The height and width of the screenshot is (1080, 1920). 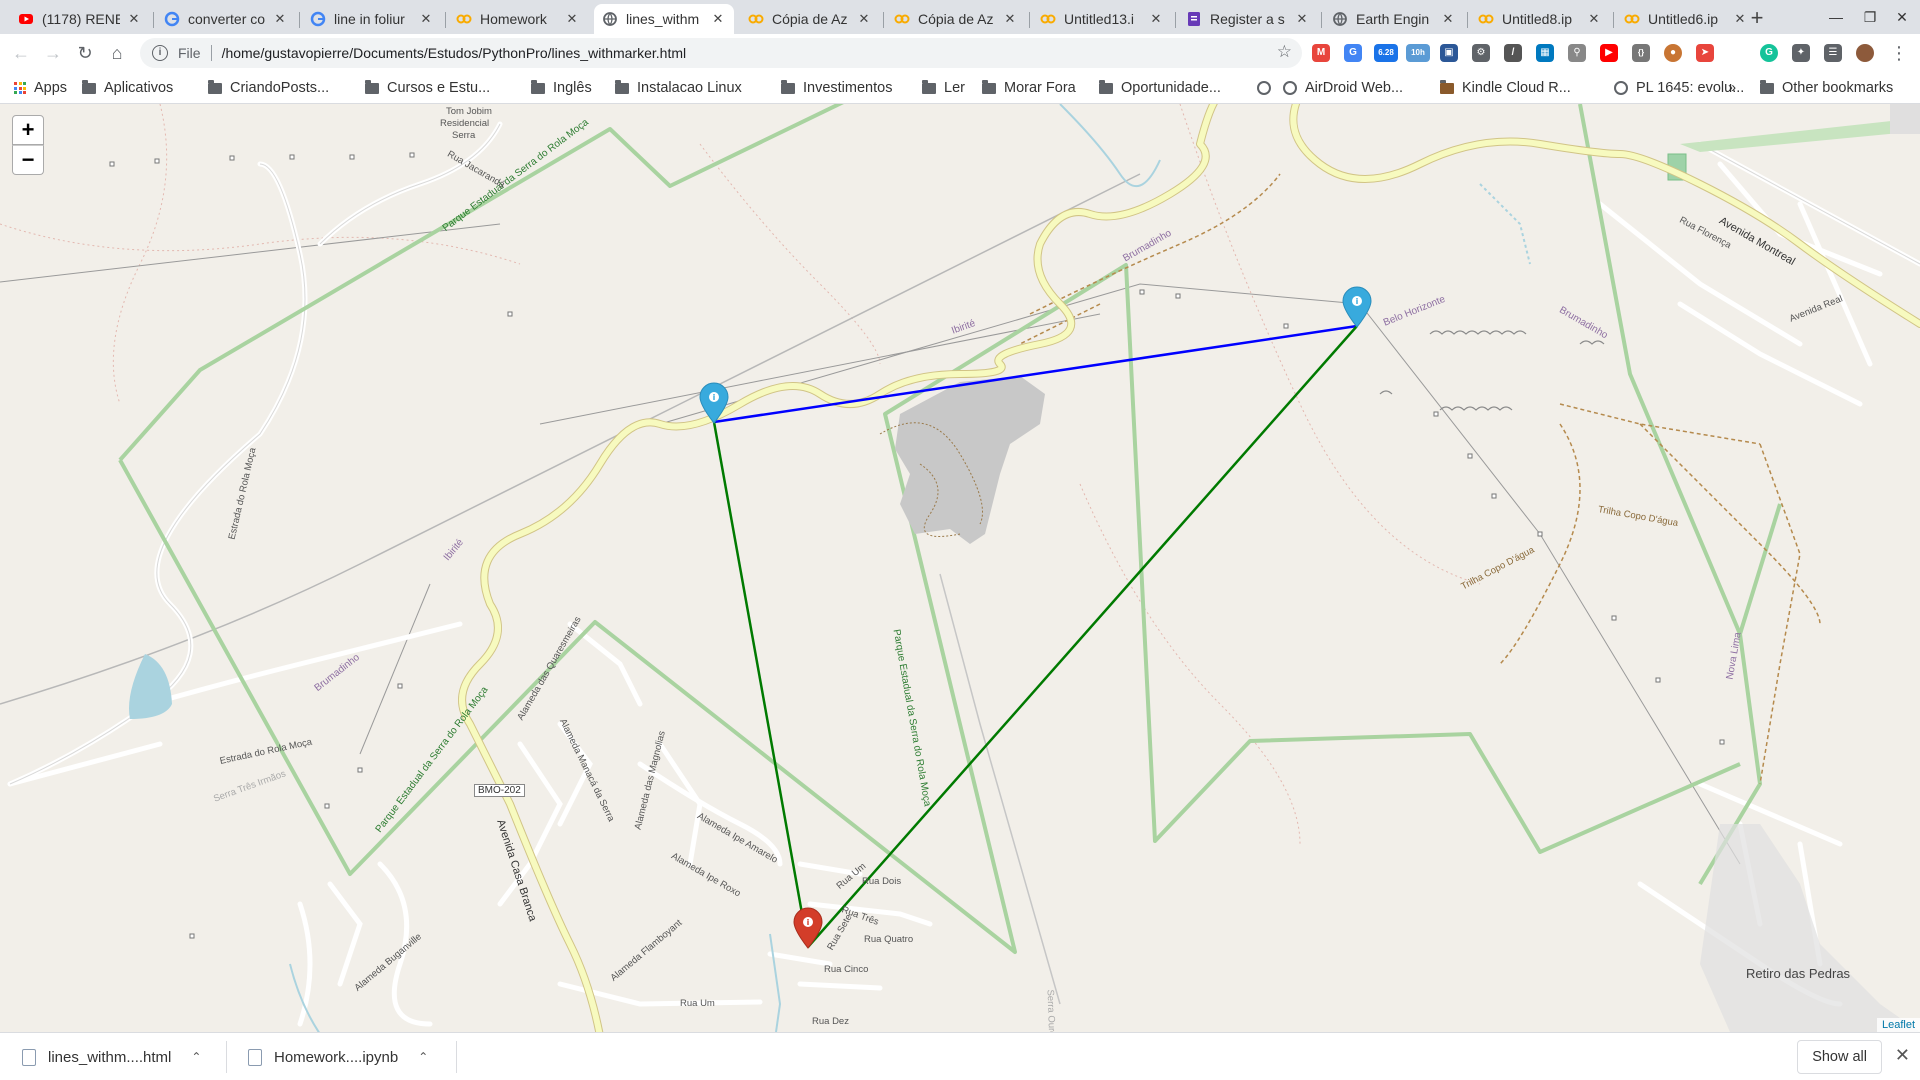 I want to click on bookmark-star-icon: ☆, so click(x=1284, y=52).